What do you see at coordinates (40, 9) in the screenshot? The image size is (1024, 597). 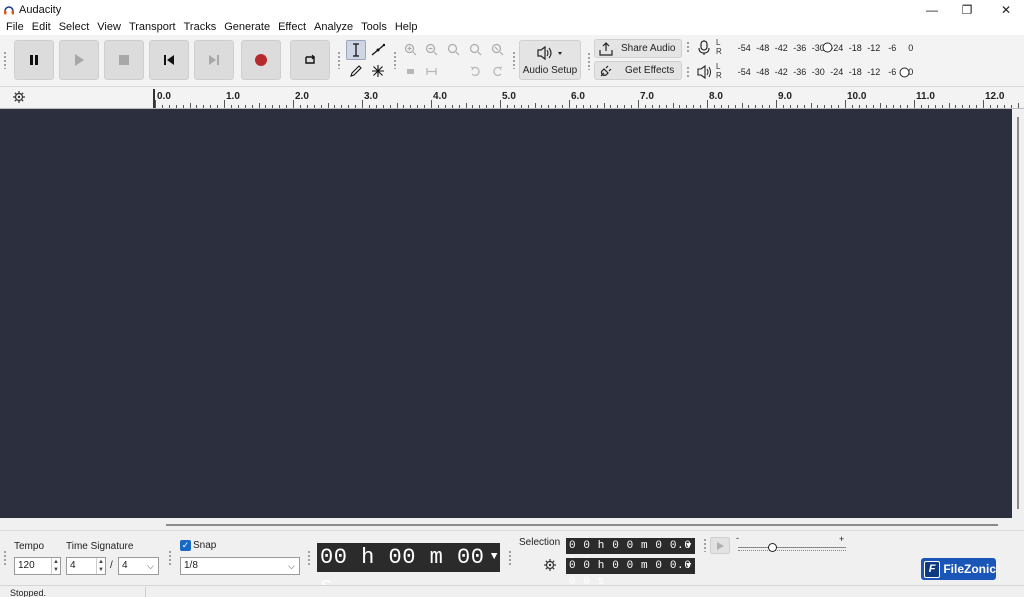 I see `window-title: Audacity` at bounding box center [40, 9].